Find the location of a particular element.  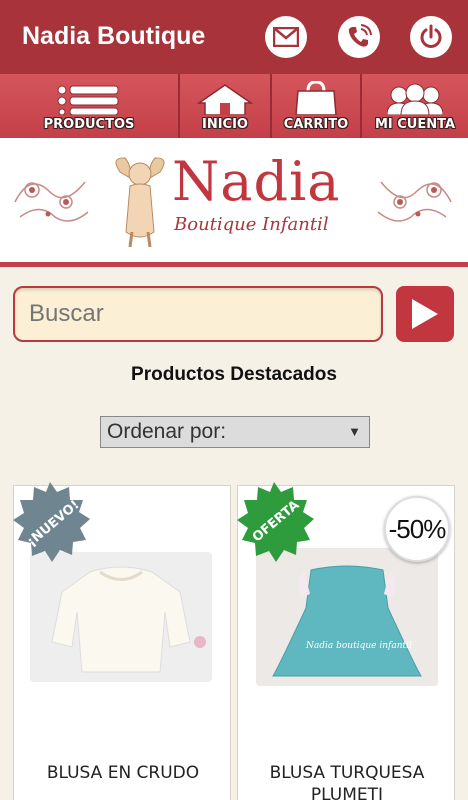

power-button is located at coordinates (431, 37).